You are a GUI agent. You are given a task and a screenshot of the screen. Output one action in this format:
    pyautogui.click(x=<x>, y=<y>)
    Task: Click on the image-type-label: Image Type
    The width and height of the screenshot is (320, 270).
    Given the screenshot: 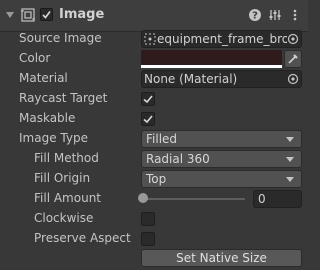 What is the action you would take?
    pyautogui.click(x=53, y=138)
    